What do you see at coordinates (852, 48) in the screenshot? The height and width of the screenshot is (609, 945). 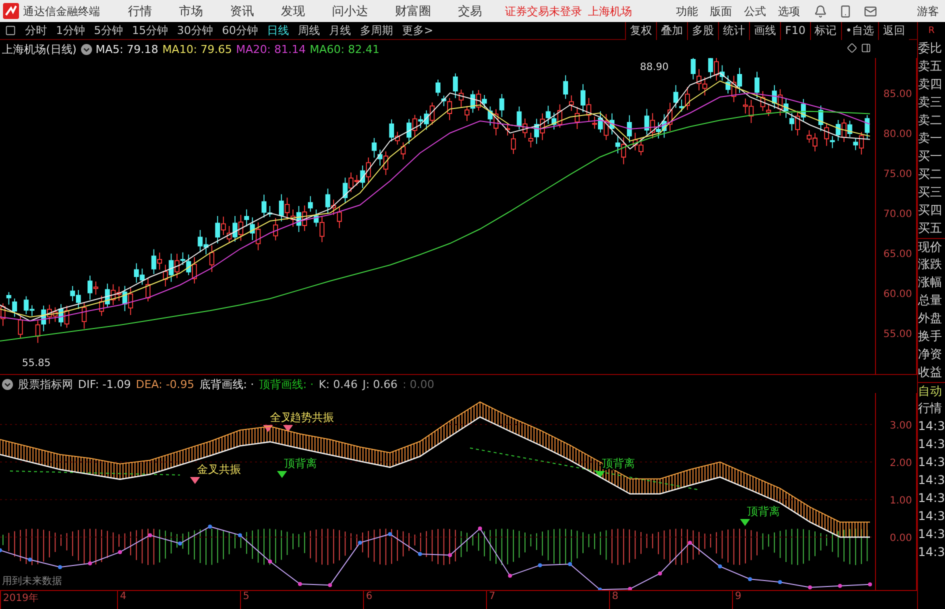 I see `diamond-icon` at bounding box center [852, 48].